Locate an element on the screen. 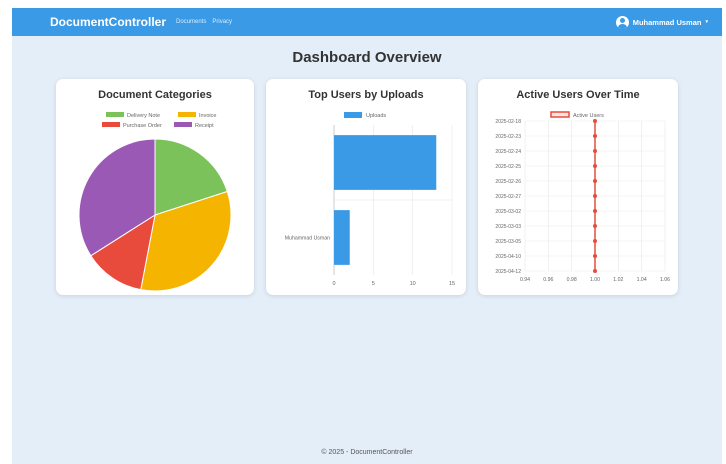 This screenshot has width=726, height=464. tick-label-y: 2025-02-27 is located at coordinates (508, 197).